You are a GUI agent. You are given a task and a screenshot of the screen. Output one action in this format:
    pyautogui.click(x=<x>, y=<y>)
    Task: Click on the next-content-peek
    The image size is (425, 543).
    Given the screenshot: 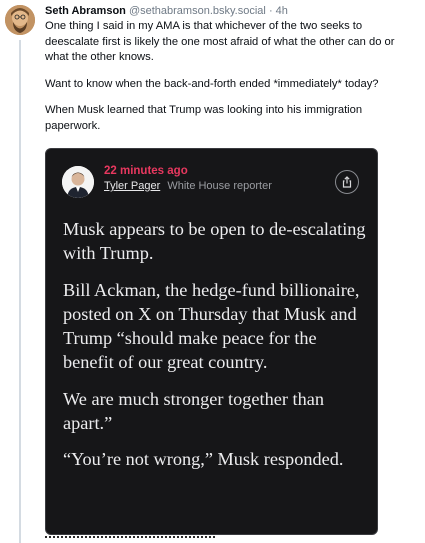 What is the action you would take?
    pyautogui.click(x=145, y=539)
    